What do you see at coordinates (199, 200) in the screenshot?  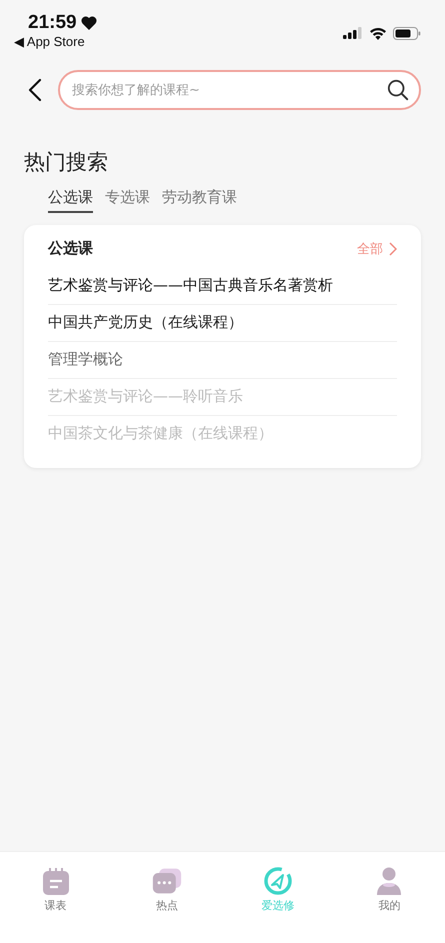 I see `category-tab: 劳动教育课` at bounding box center [199, 200].